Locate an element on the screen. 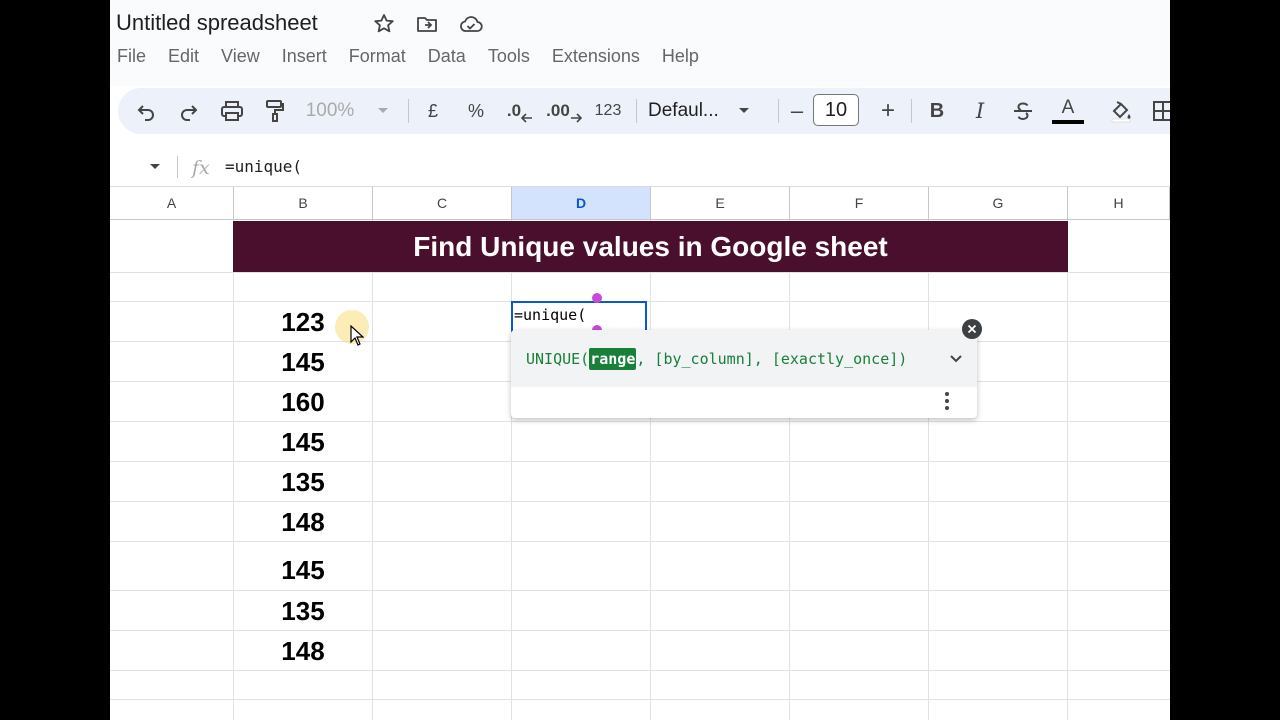 This screenshot has height=720, width=1280. arrow-right-icon is located at coordinates (576, 118).